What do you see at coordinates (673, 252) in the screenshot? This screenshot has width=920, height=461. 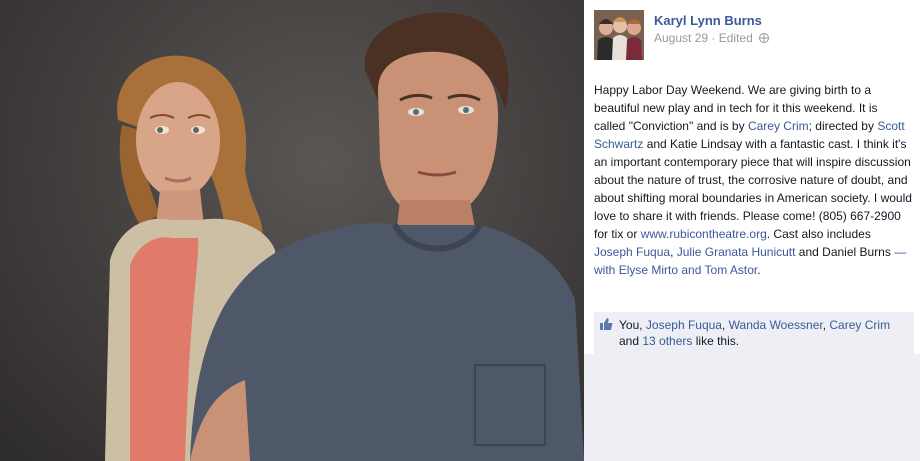 I see `post-text: ,` at bounding box center [673, 252].